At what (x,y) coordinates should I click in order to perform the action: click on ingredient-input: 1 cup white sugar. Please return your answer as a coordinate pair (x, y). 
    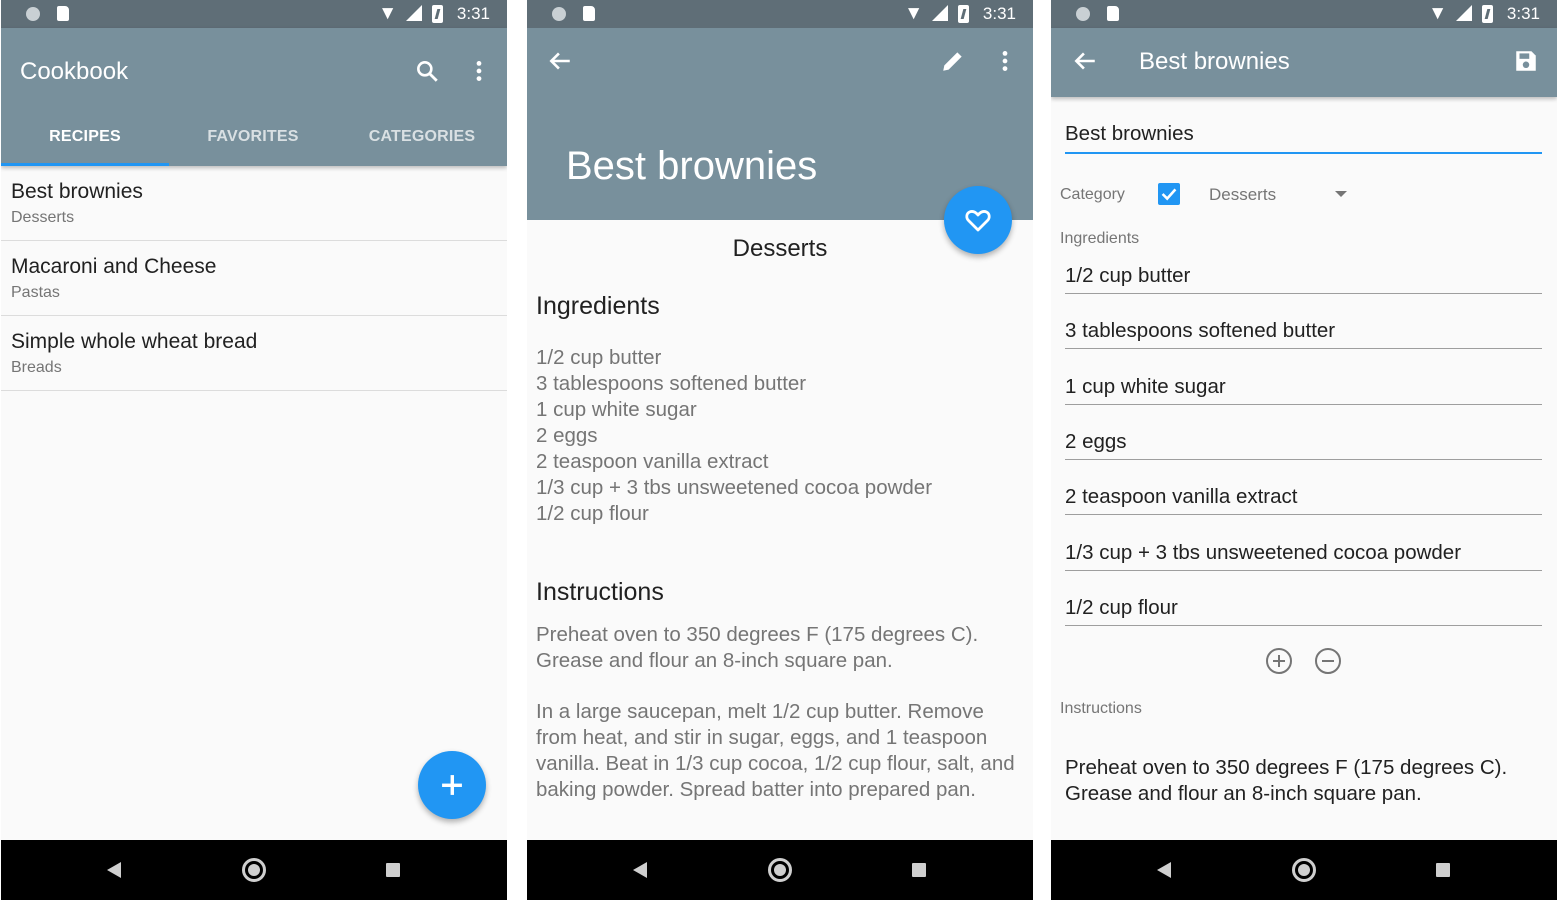
    Looking at the image, I should click on (1303, 390).